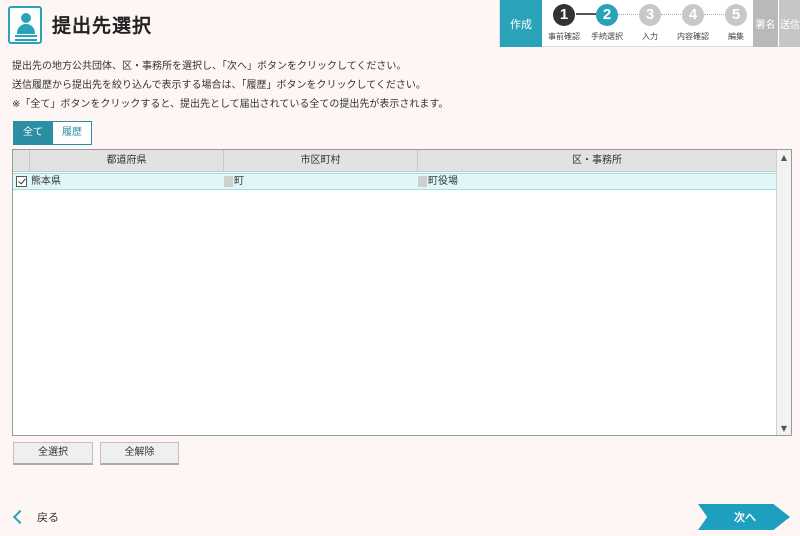 The image size is (800, 536). Describe the element at coordinates (607, 15) in the screenshot. I see `step-number: 2` at that location.